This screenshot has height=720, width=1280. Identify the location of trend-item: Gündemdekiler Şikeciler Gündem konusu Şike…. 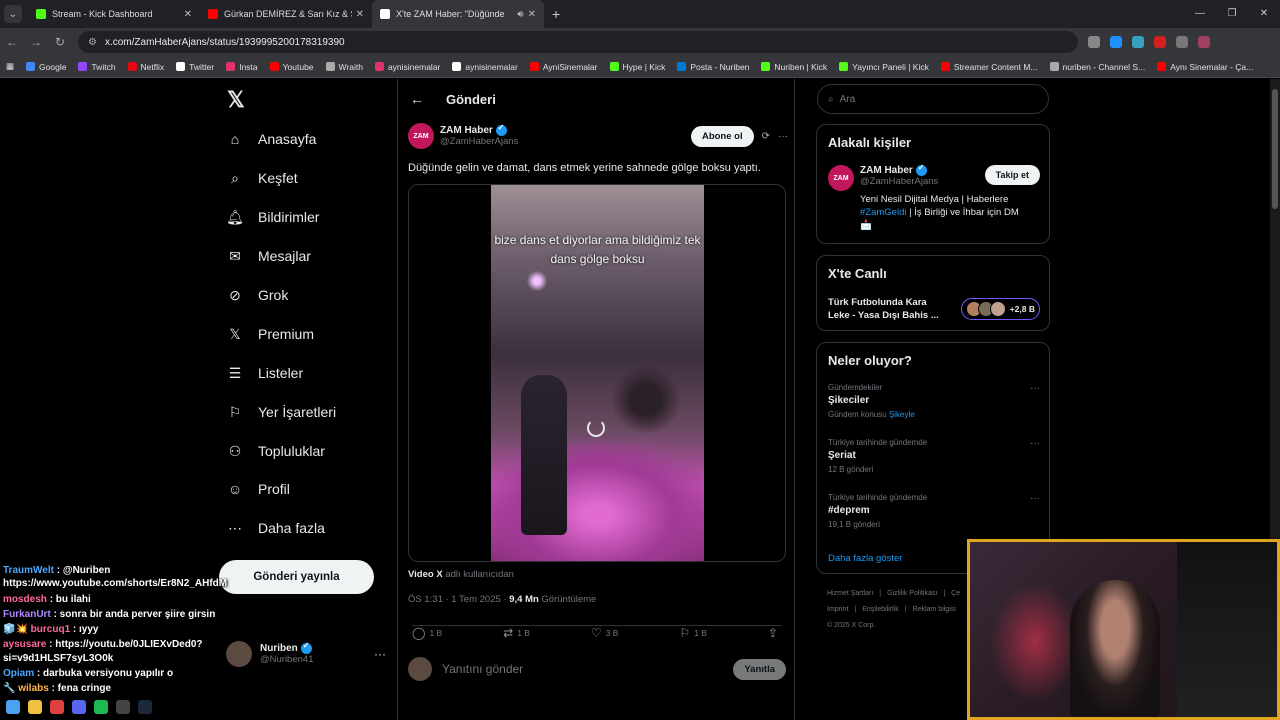
(934, 401).